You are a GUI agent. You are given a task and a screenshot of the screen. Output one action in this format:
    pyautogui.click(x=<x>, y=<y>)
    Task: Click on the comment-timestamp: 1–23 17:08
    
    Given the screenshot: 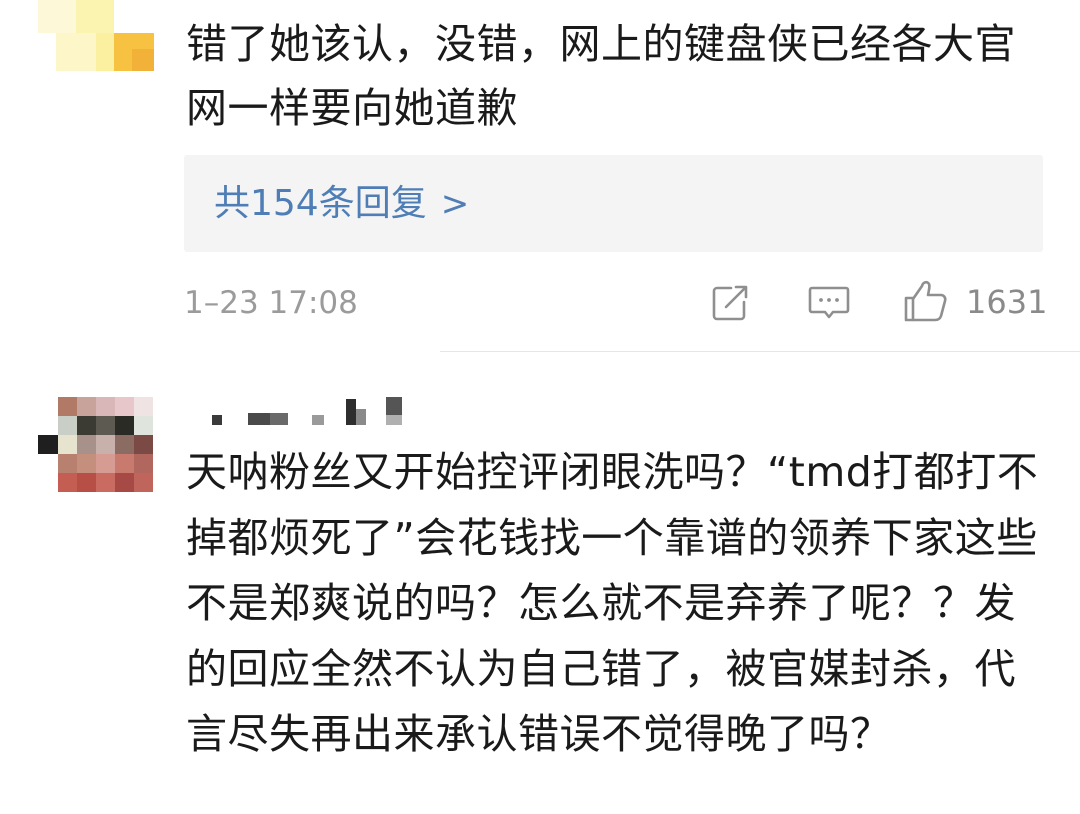 What is the action you would take?
    pyautogui.click(x=271, y=303)
    